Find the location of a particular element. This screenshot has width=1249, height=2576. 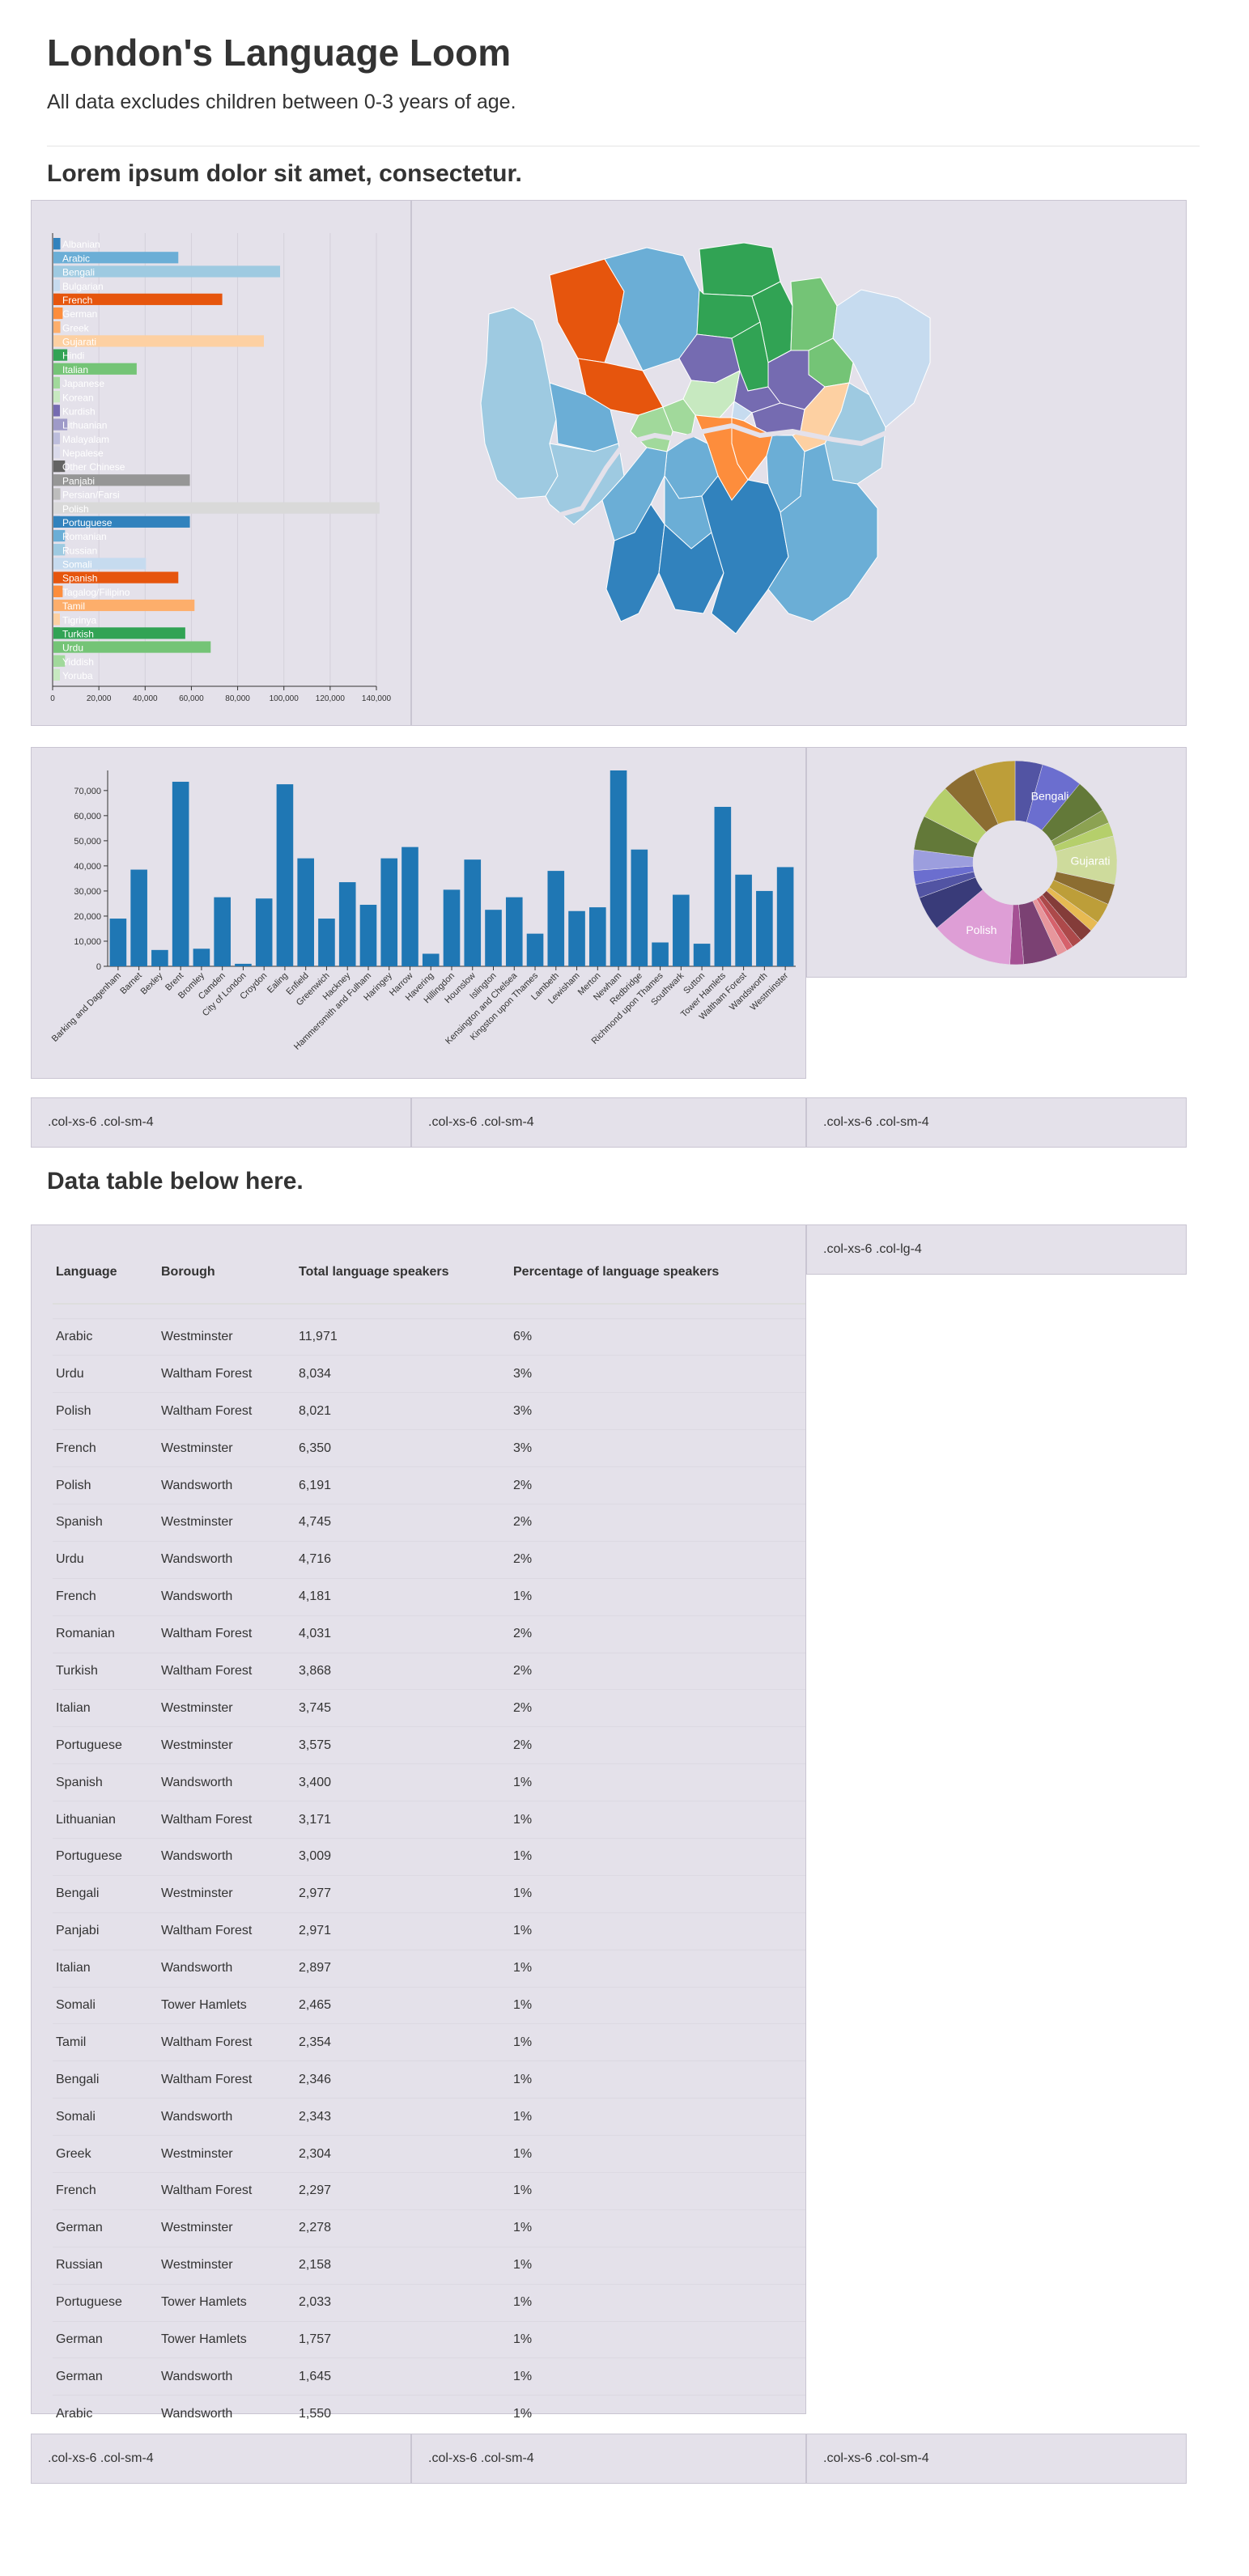

language-label: Tamil is located at coordinates (73, 606).